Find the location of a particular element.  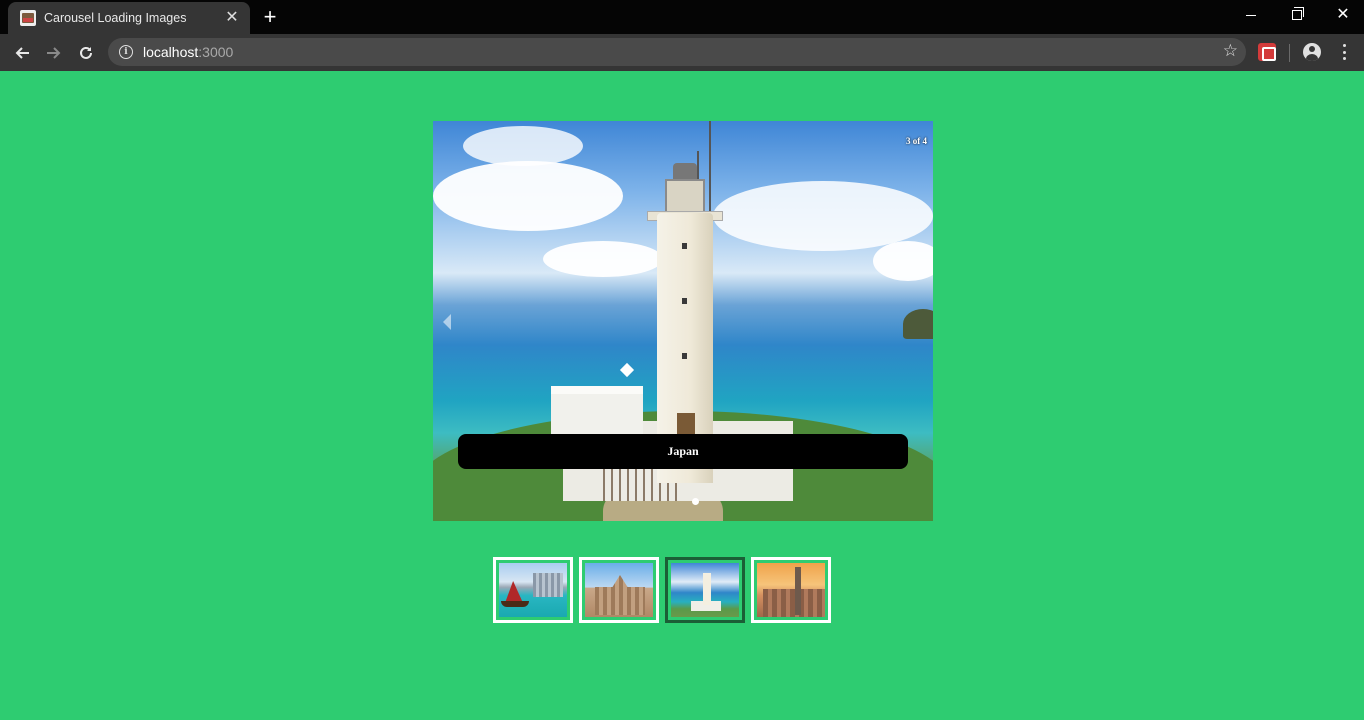

profile-icon is located at coordinates (1312, 52).